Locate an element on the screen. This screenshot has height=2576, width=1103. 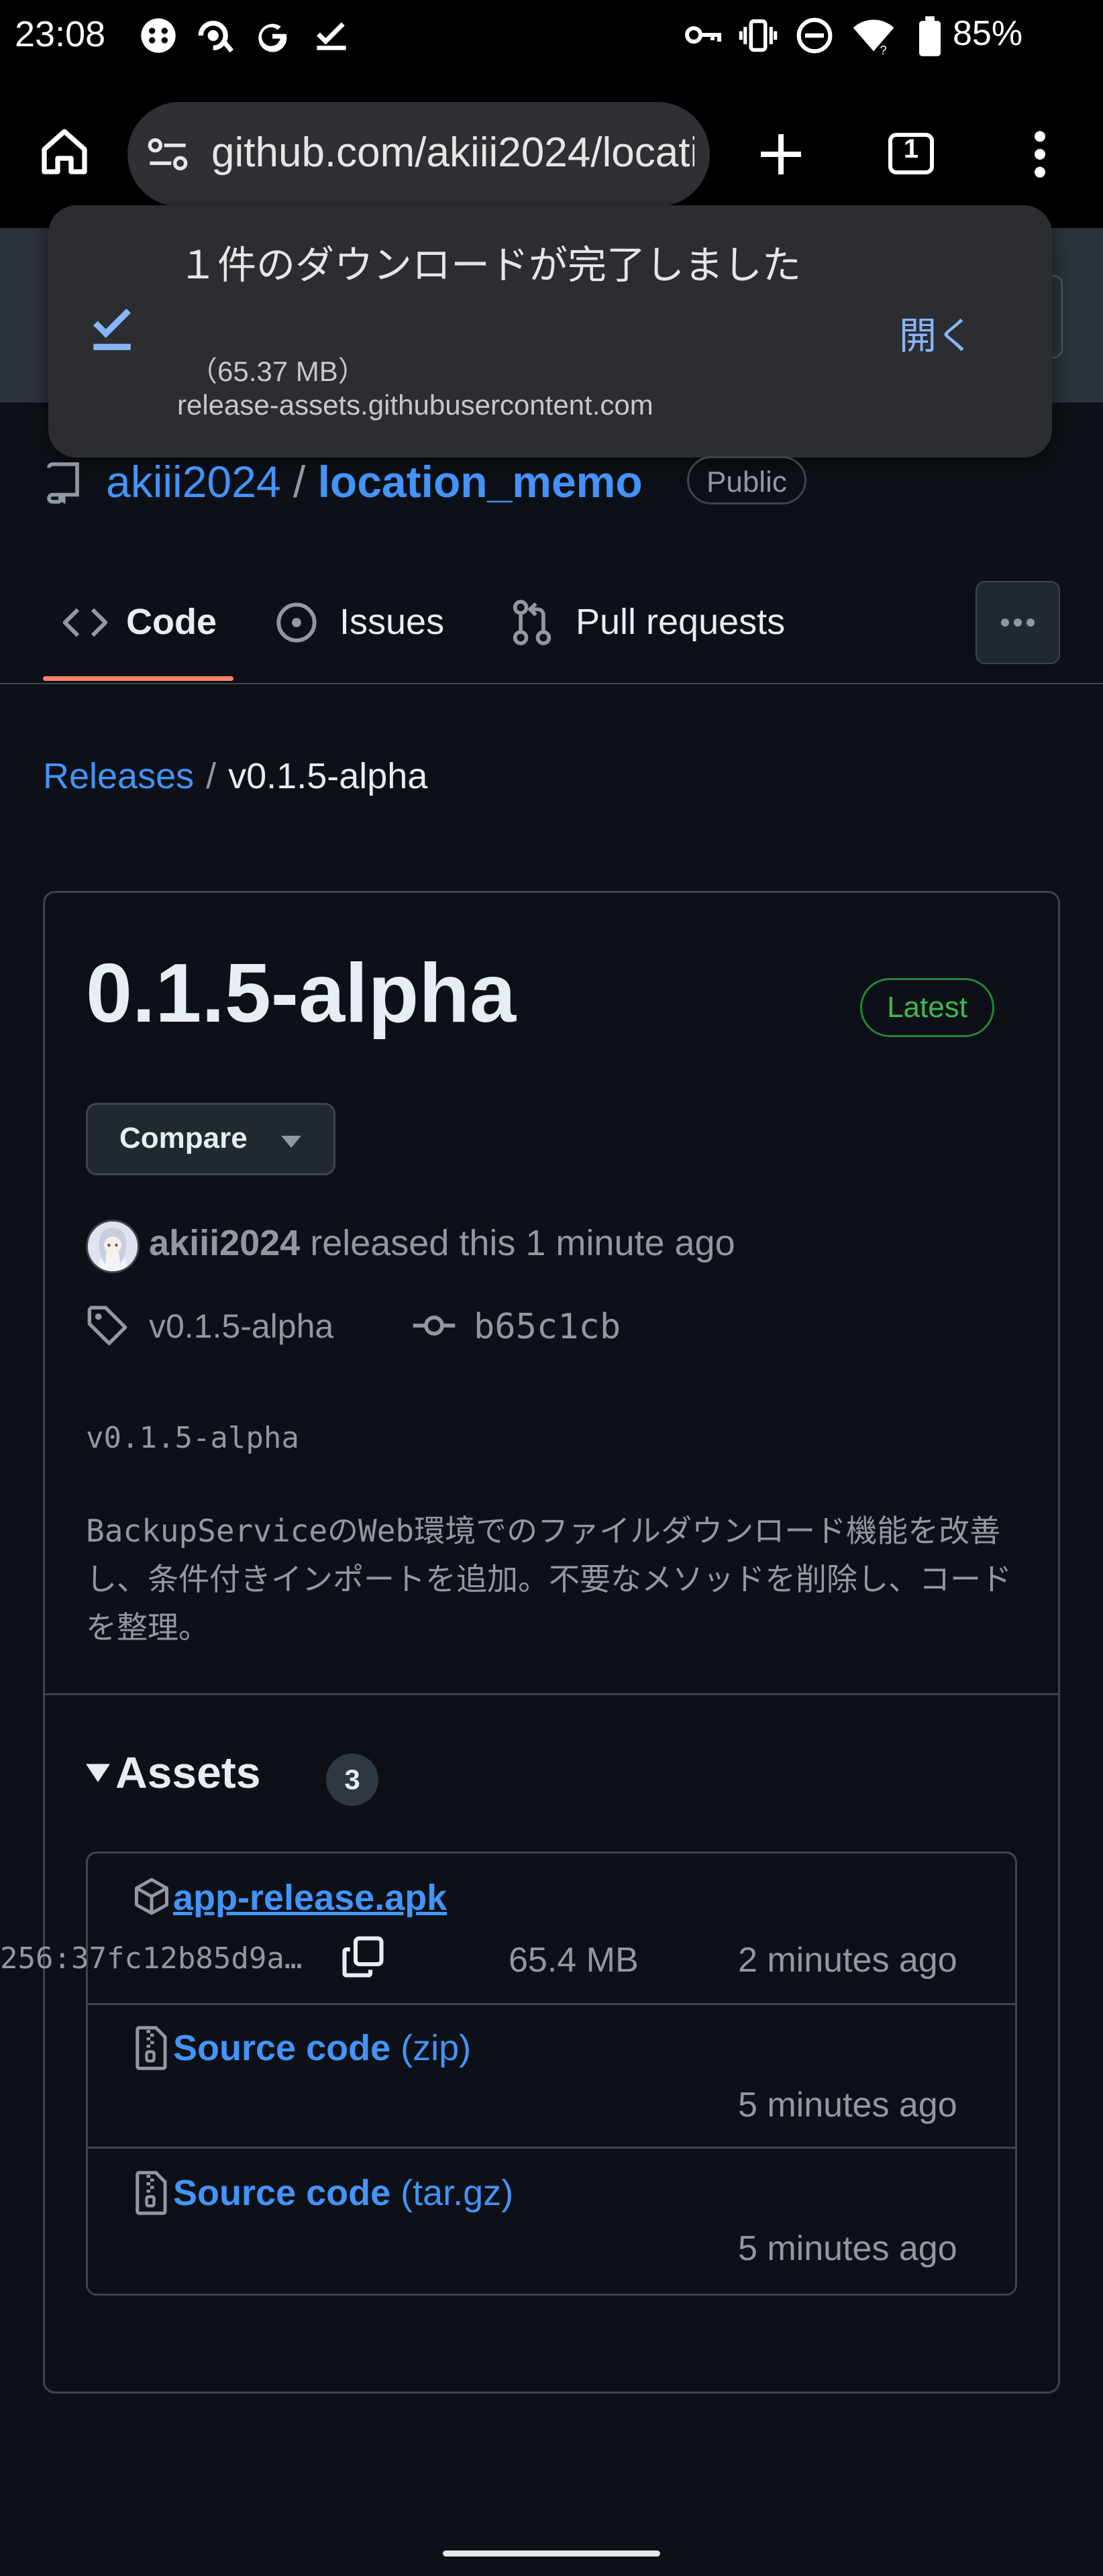
asset-link-apk: app-release.apk is located at coordinates (310, 1898).